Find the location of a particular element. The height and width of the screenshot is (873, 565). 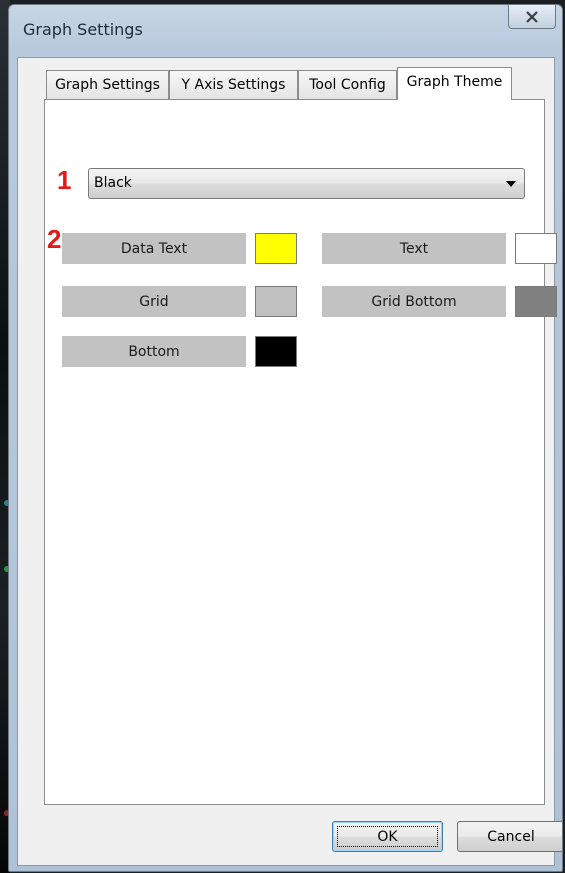

tab-tool-config: Tool Config is located at coordinates (347, 84).